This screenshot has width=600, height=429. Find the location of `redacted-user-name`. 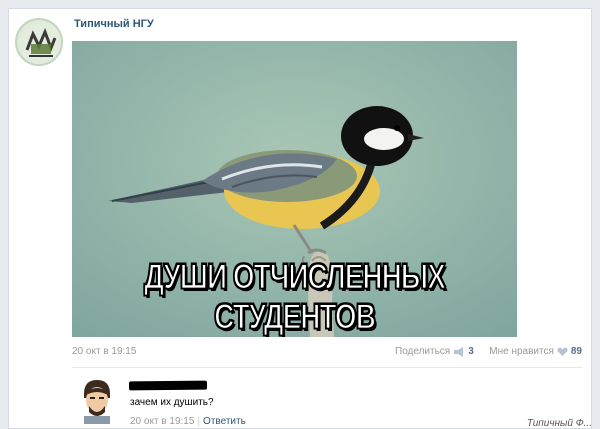

redacted-user-name is located at coordinates (168, 385).